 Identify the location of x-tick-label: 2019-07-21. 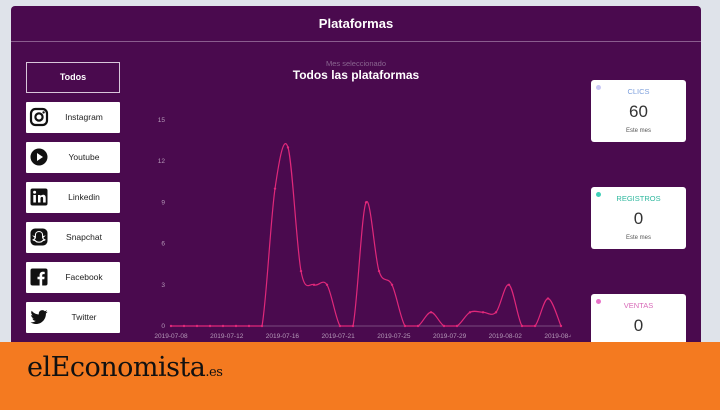
(339, 336).